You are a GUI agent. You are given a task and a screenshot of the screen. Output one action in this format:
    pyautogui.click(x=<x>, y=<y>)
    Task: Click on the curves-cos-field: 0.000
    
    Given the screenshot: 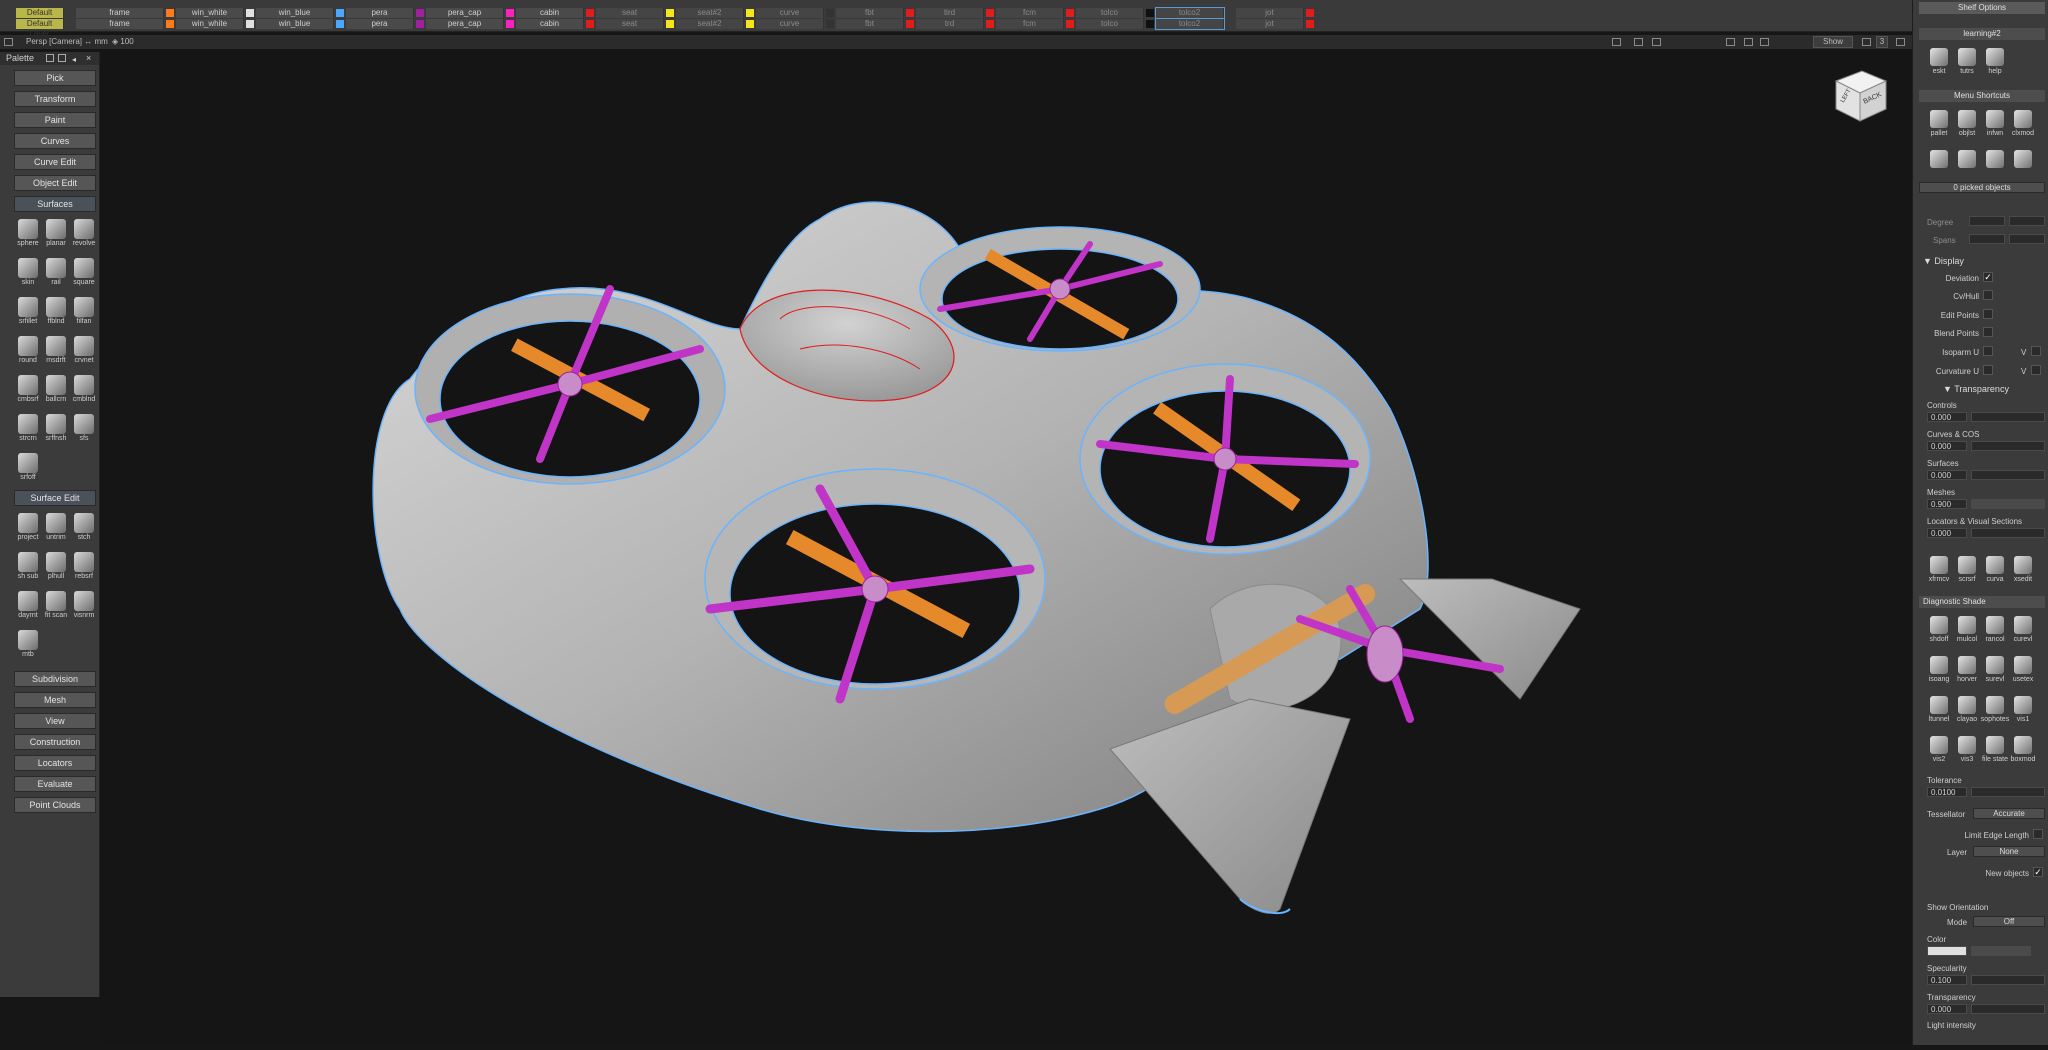 What is the action you would take?
    pyautogui.click(x=1947, y=446)
    